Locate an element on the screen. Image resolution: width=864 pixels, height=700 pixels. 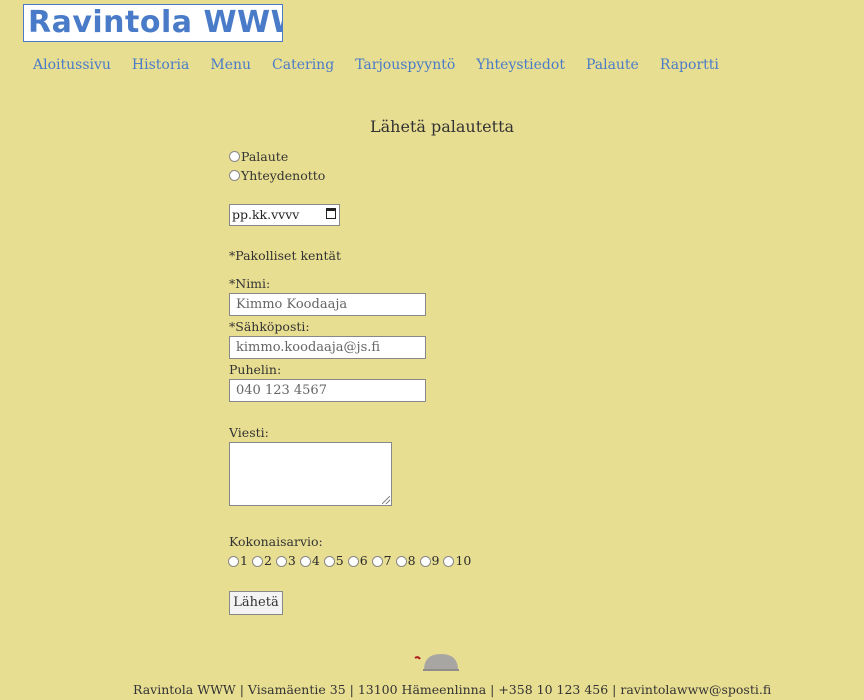
rating-option-8: 8 is located at coordinates (405, 560).